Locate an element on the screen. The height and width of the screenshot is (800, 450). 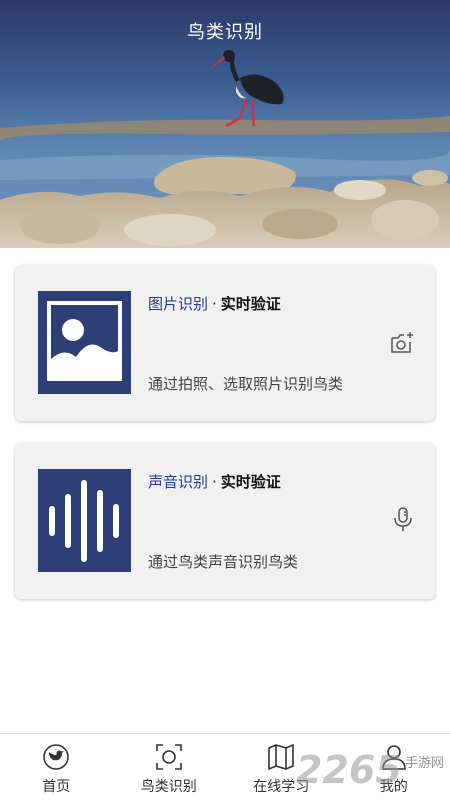
image-icon is located at coordinates (84, 342).